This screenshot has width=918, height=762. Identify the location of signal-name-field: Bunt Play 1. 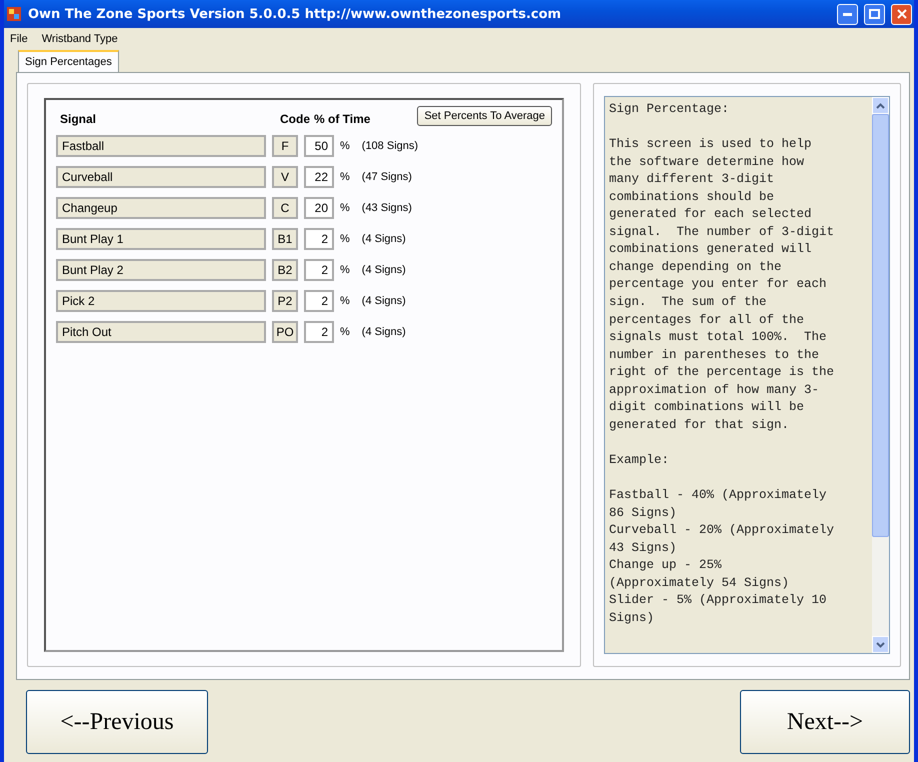
(161, 239).